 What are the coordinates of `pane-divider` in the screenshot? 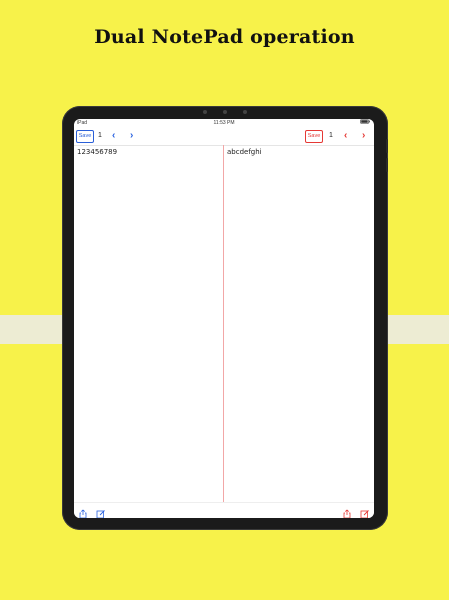 It's located at (223, 323).